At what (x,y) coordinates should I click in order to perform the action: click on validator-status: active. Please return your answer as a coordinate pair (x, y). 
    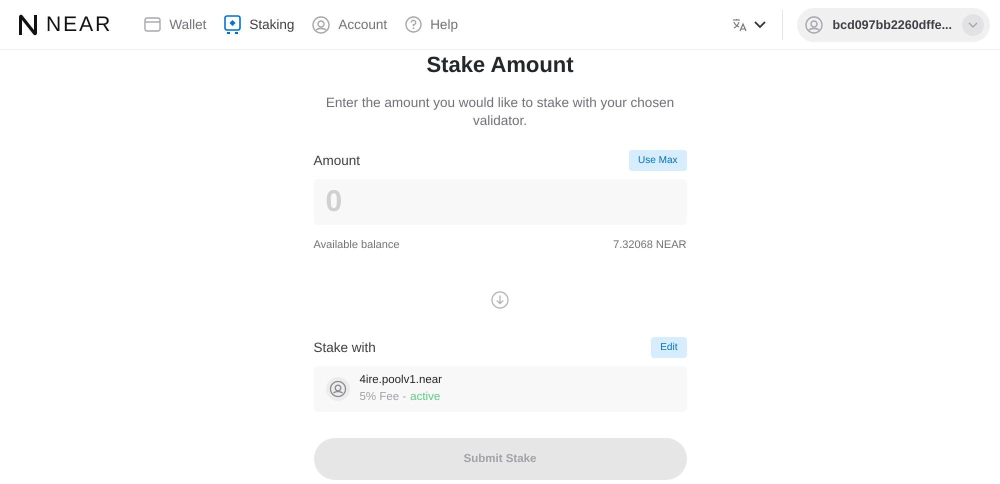
    Looking at the image, I should click on (425, 396).